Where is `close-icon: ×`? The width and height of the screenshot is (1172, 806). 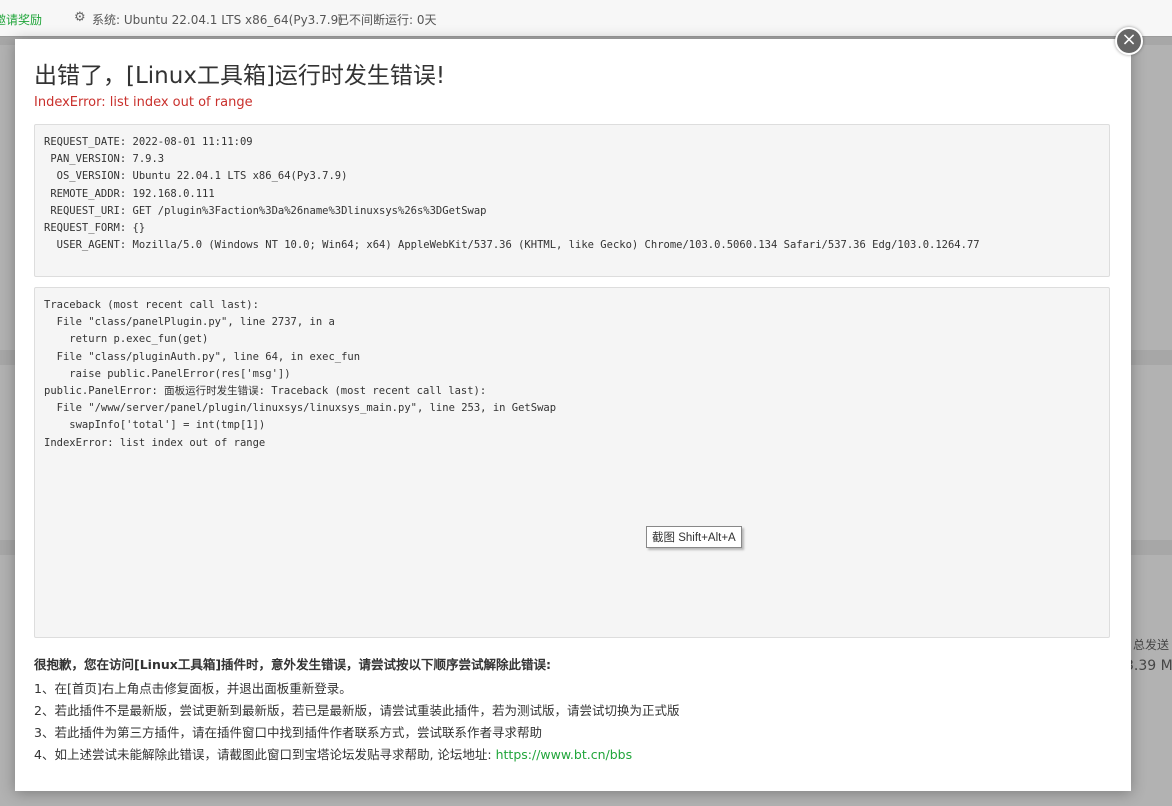 close-icon: × is located at coordinates (1129, 39).